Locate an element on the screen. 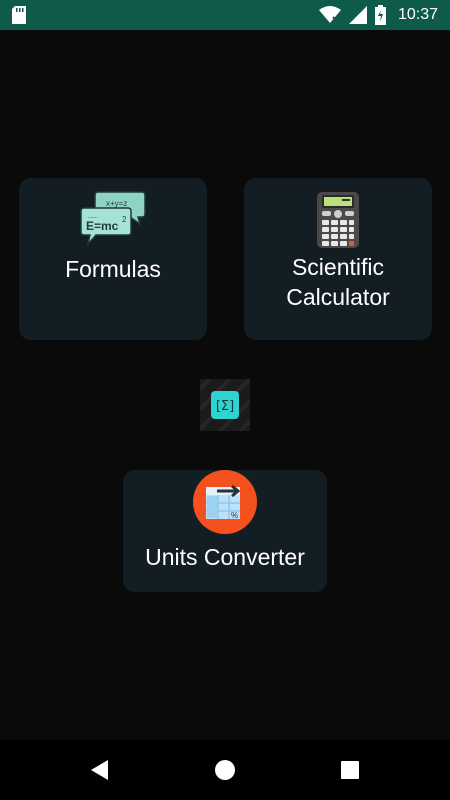 Image resolution: width=450 pixels, height=800 pixels. units-converter-label: Units Converter is located at coordinates (225, 557).